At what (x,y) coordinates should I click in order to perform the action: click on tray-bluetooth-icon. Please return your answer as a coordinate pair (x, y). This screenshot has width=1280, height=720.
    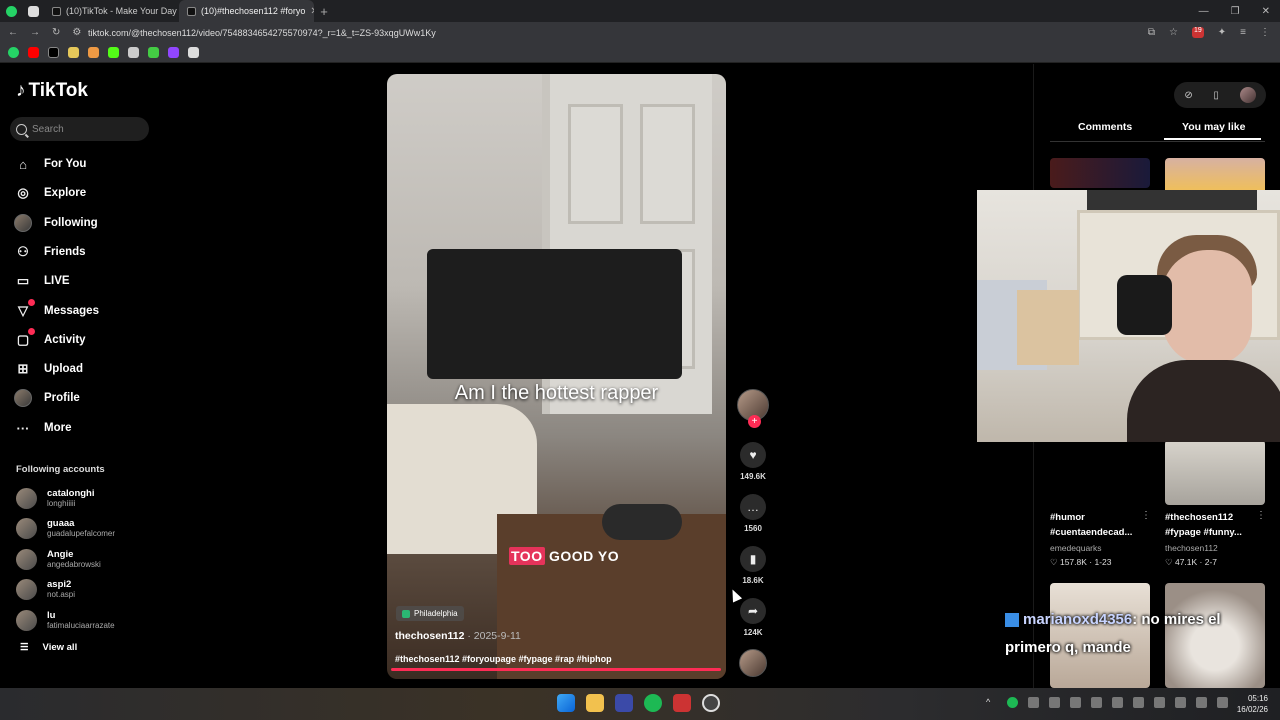
    Looking at the image, I should click on (1117, 702).